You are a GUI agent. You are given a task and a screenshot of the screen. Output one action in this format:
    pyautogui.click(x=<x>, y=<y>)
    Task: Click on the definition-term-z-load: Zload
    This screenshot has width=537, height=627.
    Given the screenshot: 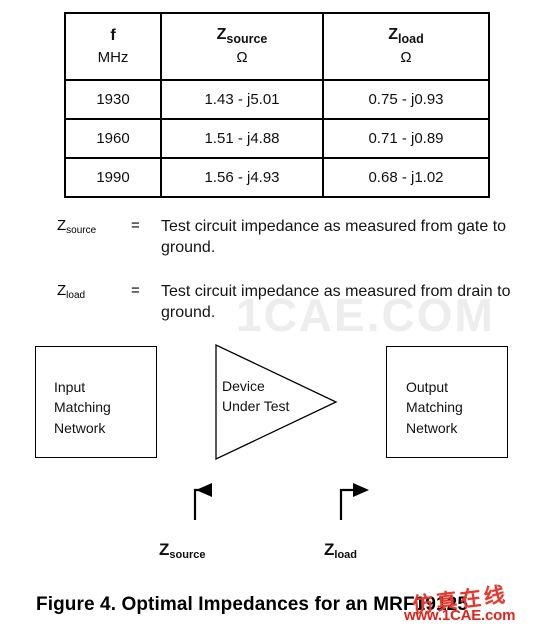 What is the action you would take?
    pyautogui.click(x=94, y=291)
    